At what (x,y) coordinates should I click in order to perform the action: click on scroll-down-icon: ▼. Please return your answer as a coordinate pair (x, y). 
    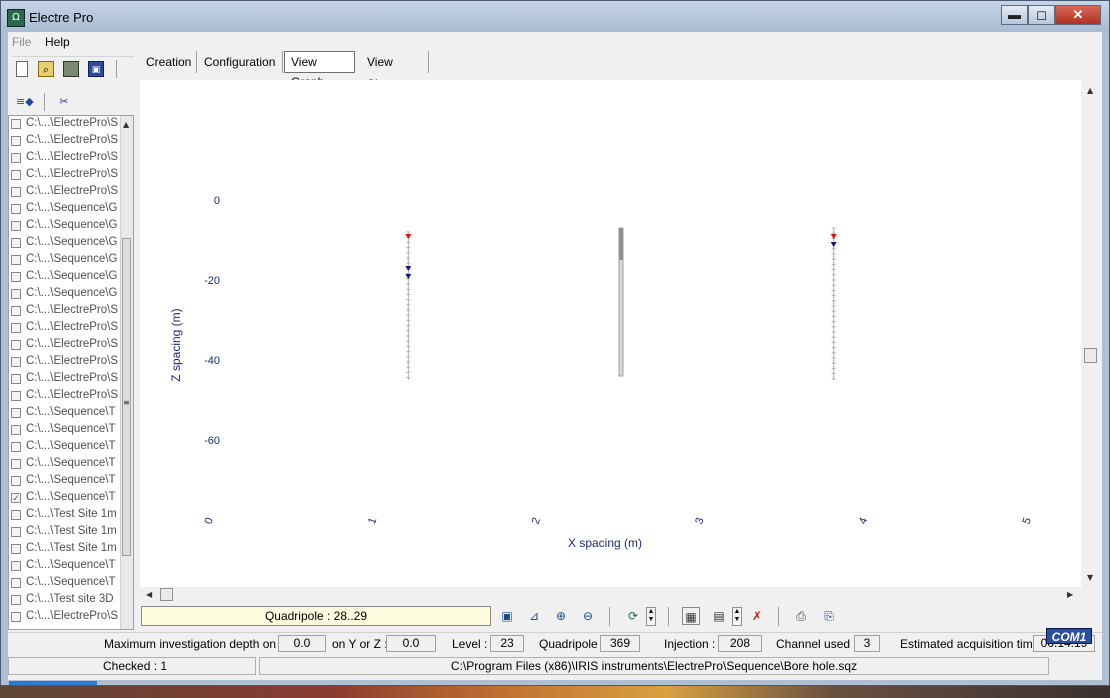
    Looking at the image, I should click on (1090, 577).